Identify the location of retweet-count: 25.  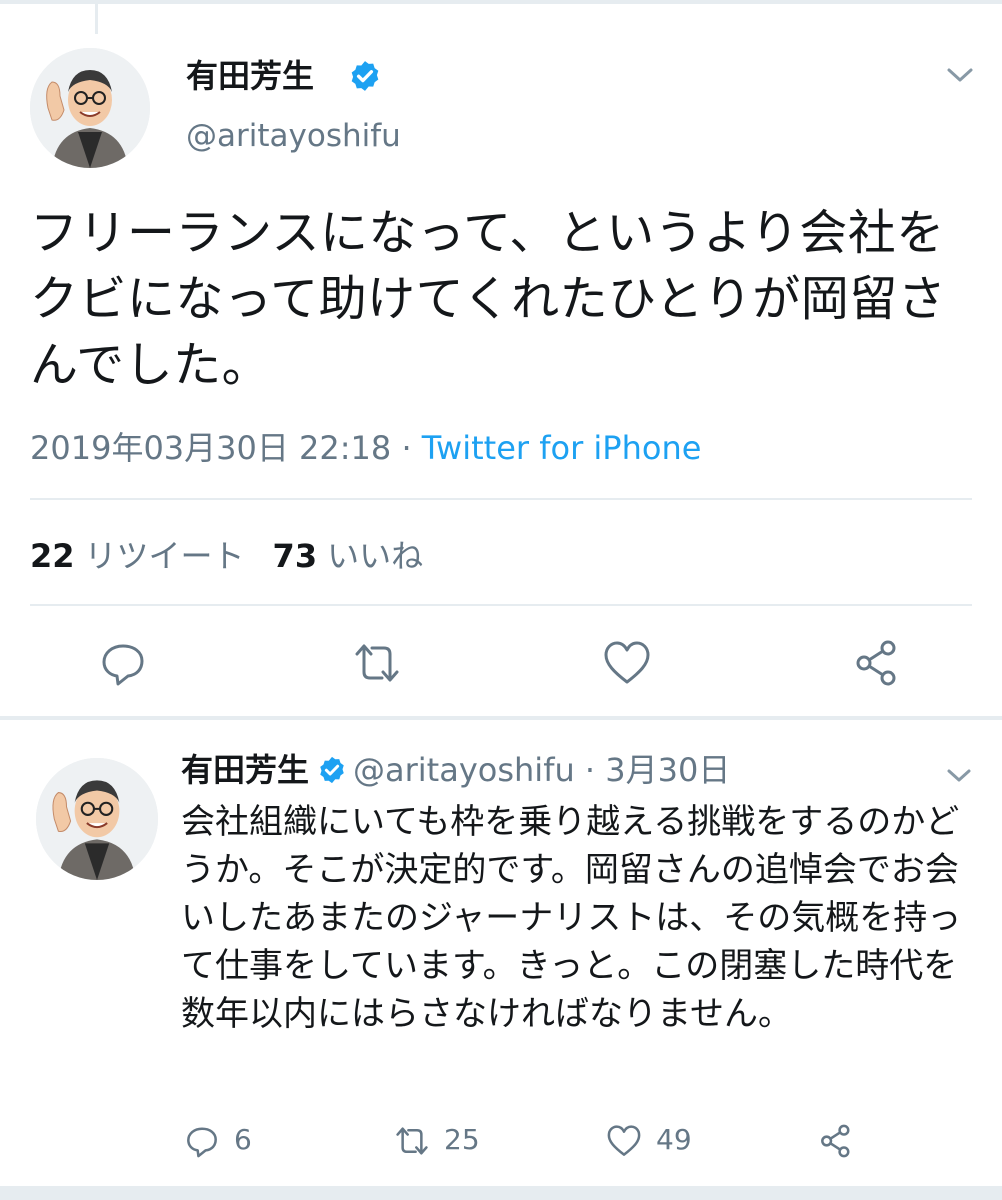
(462, 1139).